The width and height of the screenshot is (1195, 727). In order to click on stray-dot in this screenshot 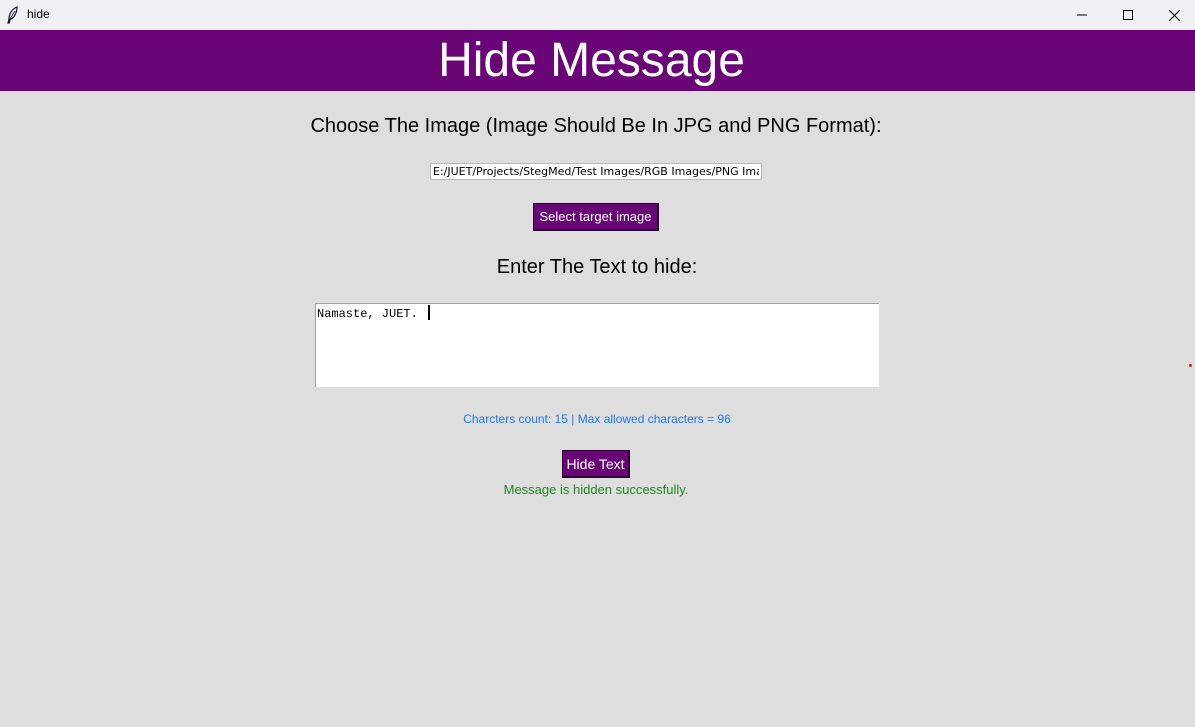, I will do `click(1190, 365)`.